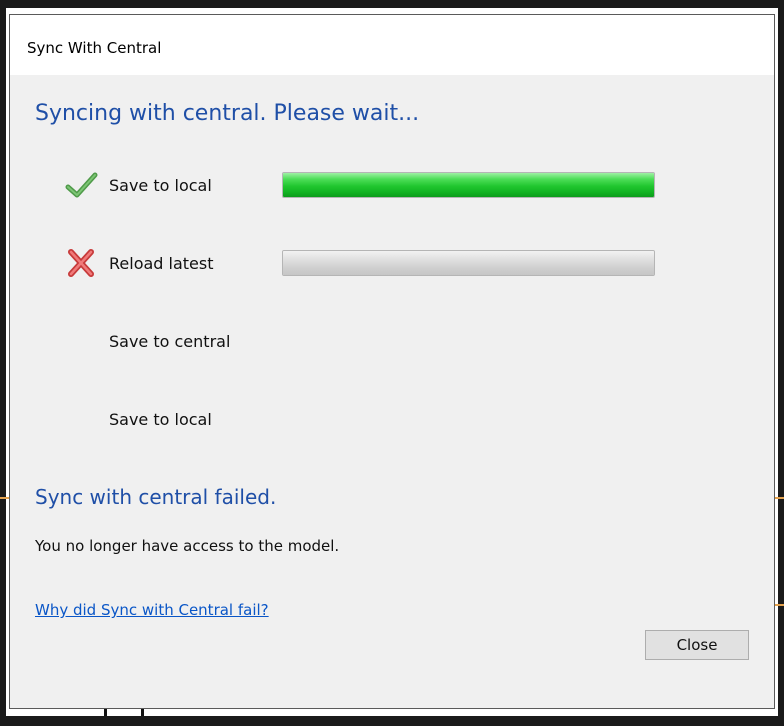 Image resolution: width=784 pixels, height=726 pixels. What do you see at coordinates (392, 721) in the screenshot?
I see `background-window-edge-bottom` at bounding box center [392, 721].